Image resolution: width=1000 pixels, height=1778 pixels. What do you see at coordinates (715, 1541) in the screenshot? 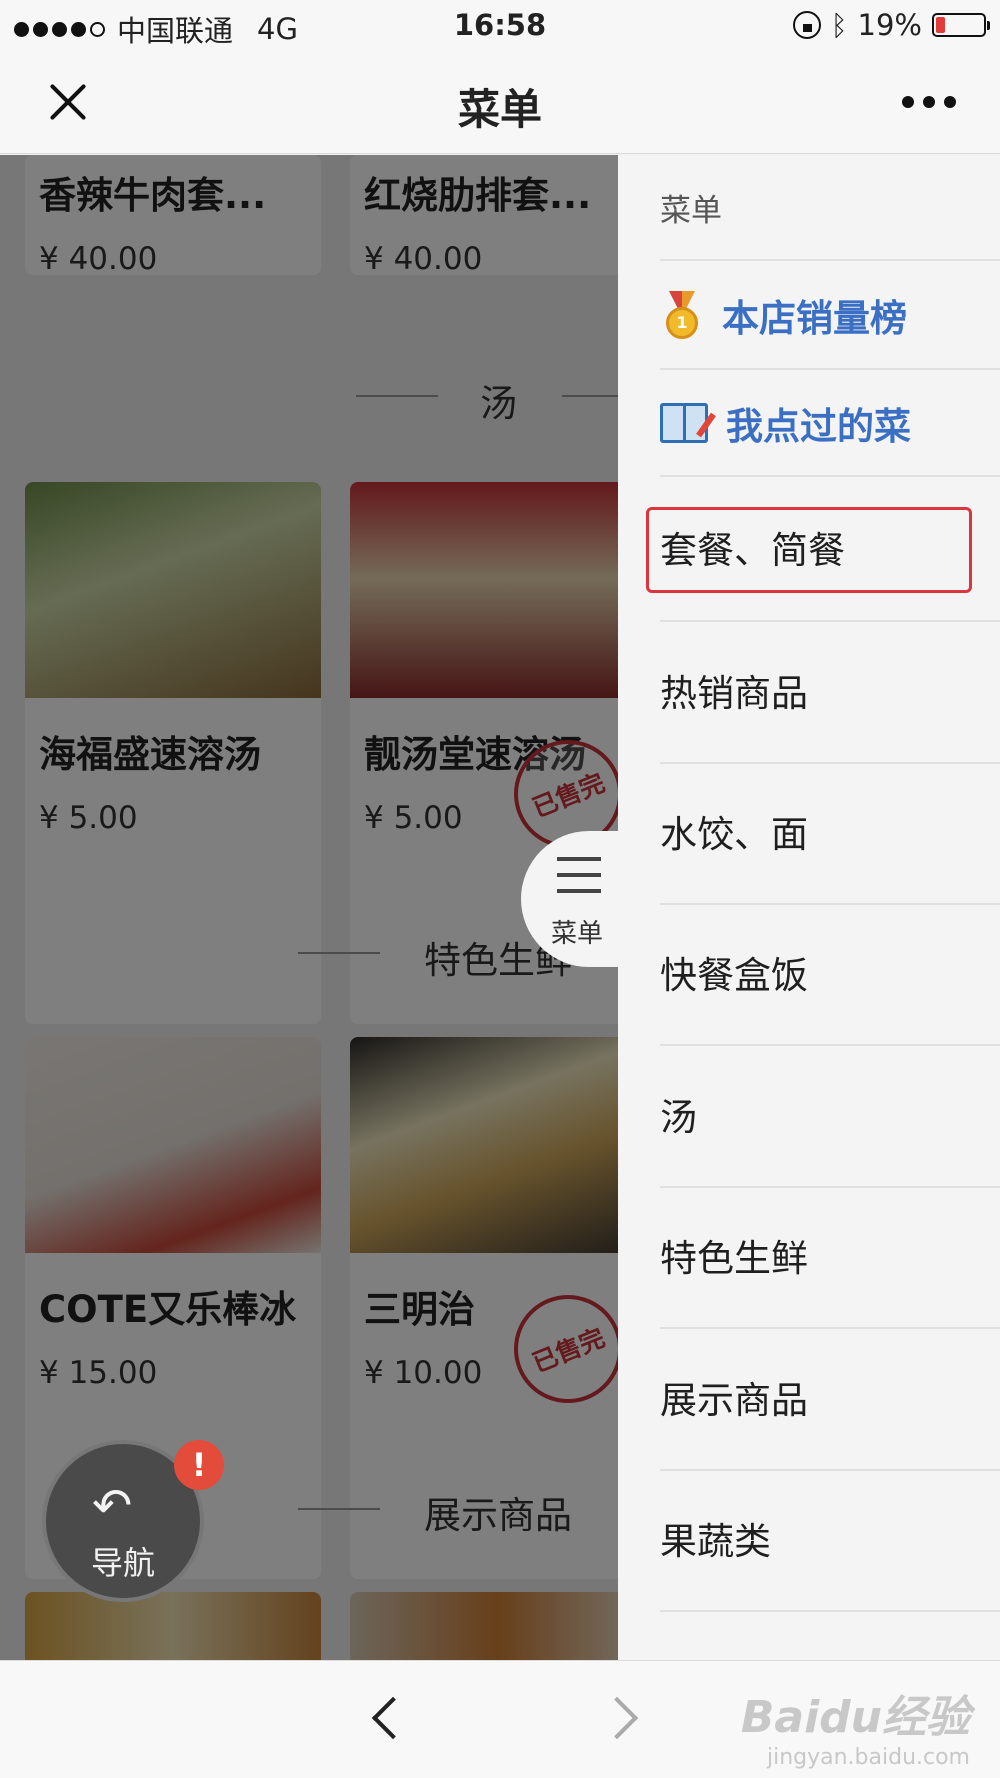
I see `menu-item-label: 果蔬类` at bounding box center [715, 1541].